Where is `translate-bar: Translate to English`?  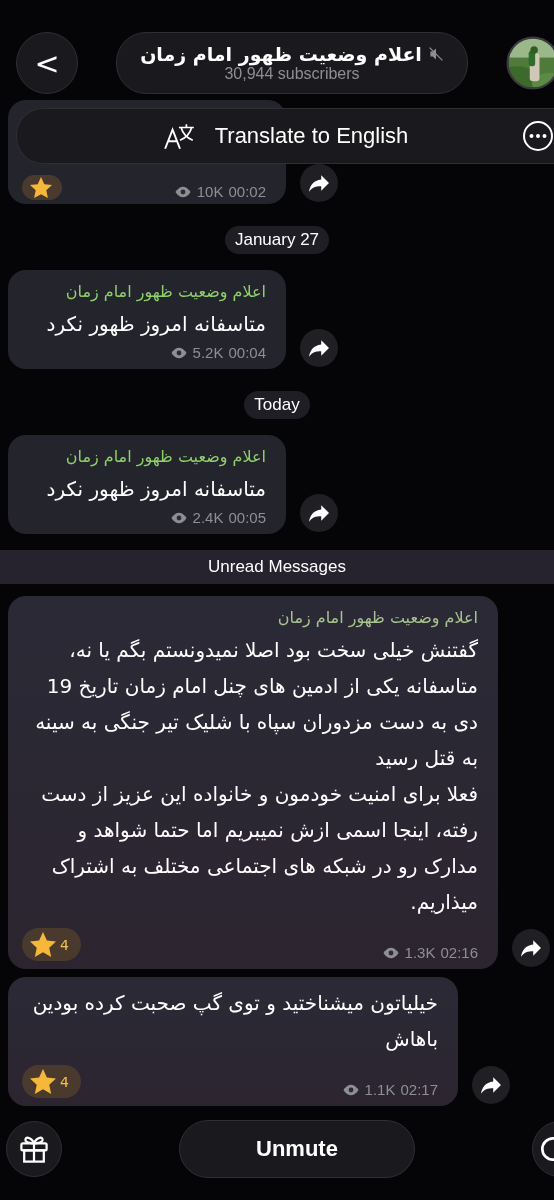
translate-bar: Translate to English is located at coordinates (285, 136).